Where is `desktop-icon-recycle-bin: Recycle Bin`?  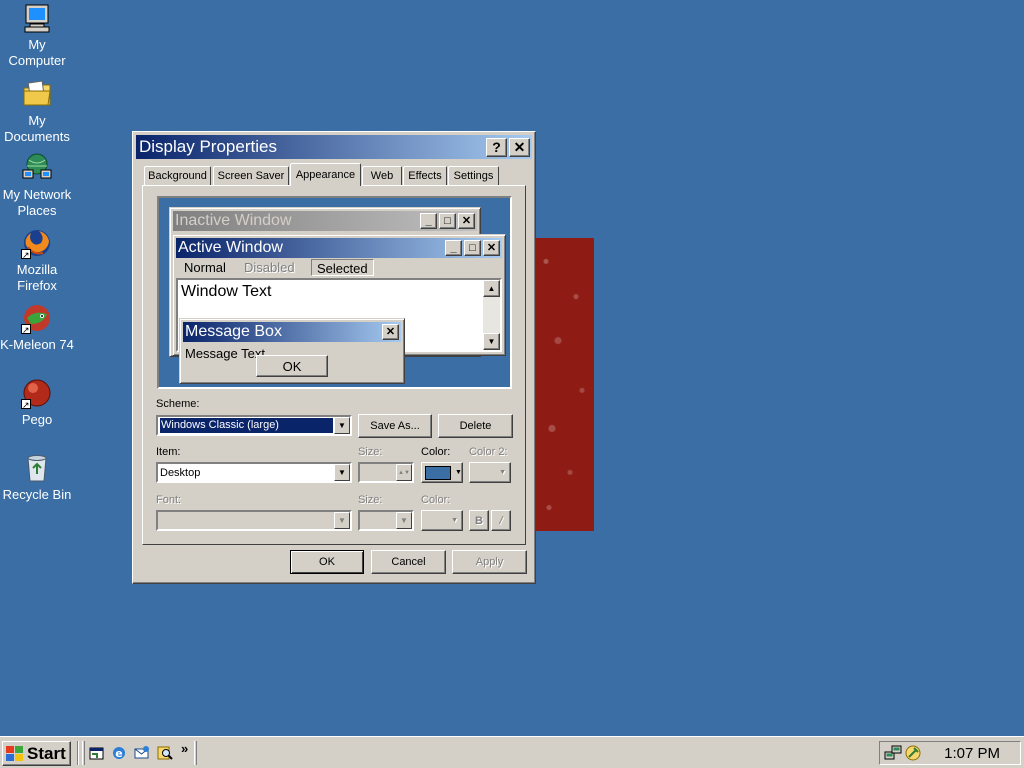 desktop-icon-recycle-bin: Recycle Bin is located at coordinates (37, 477).